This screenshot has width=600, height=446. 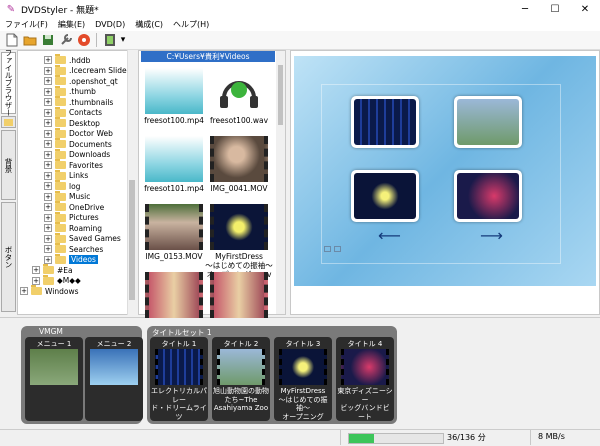 What do you see at coordinates (123, 40) in the screenshot?
I see `dropdown-arrow-icon: ▾` at bounding box center [123, 40].